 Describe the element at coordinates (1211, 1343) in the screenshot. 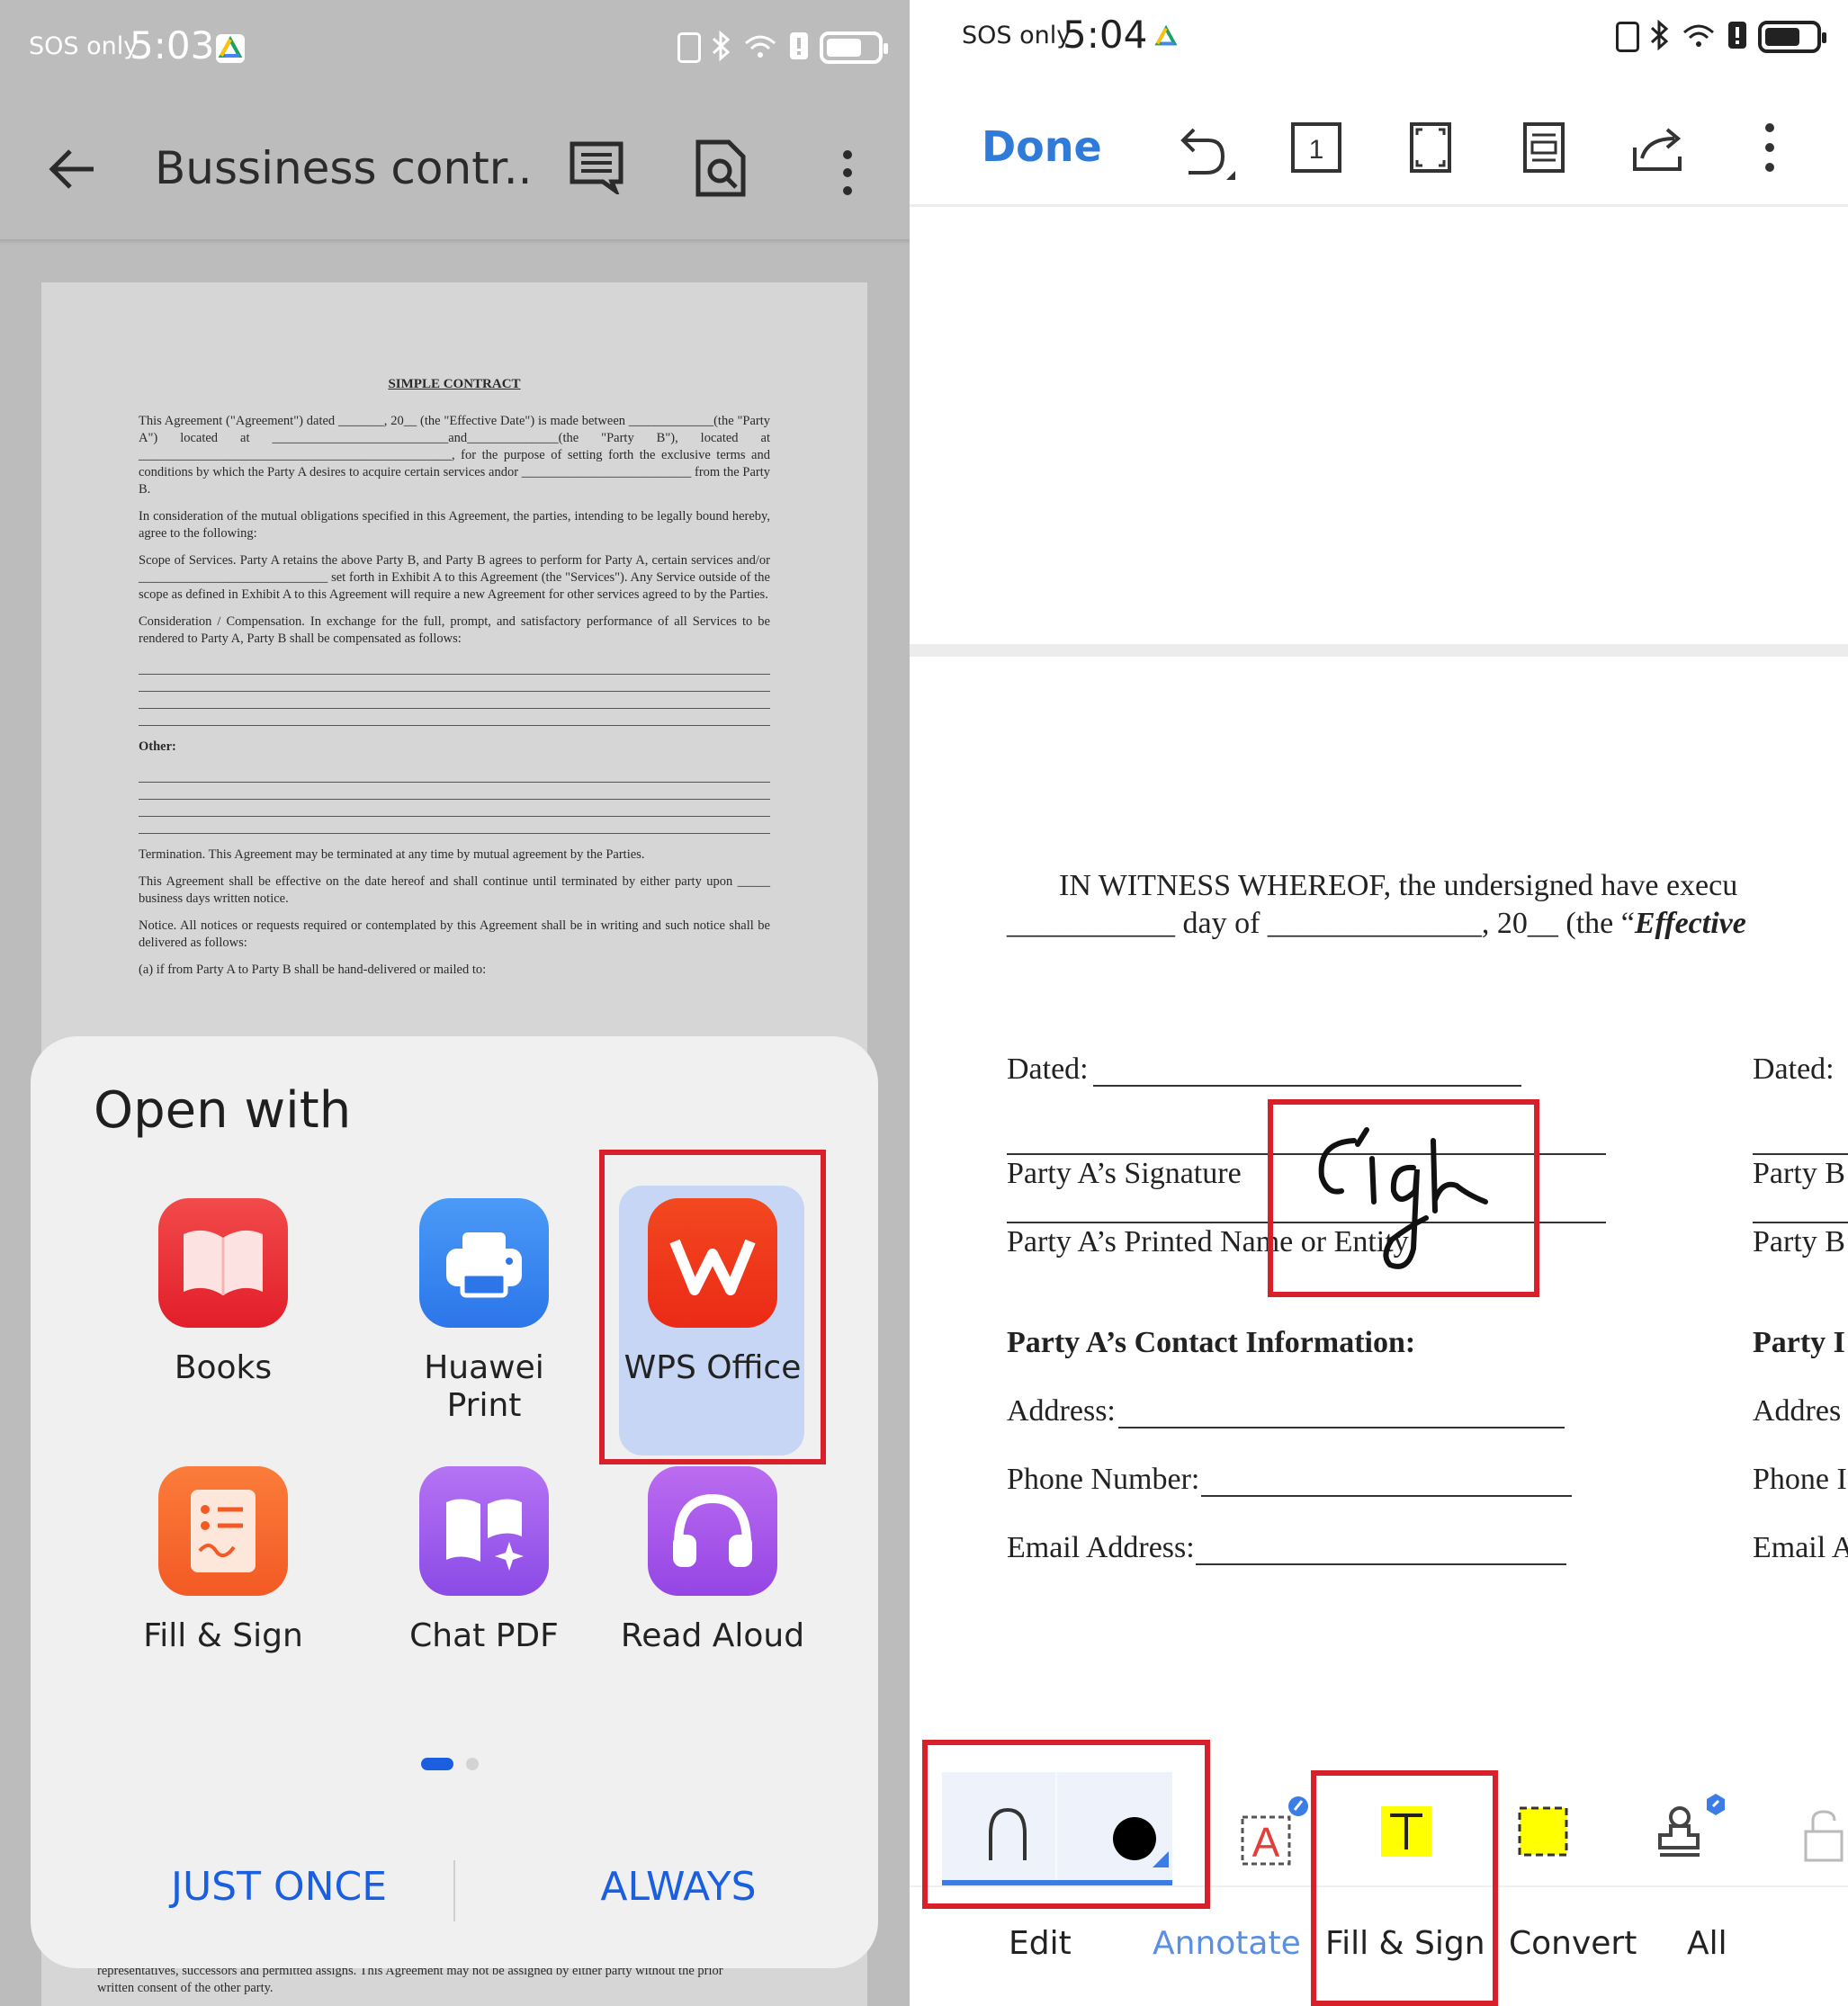

I see `party-a-contact-heading: Party A’s Contact Information:` at that location.